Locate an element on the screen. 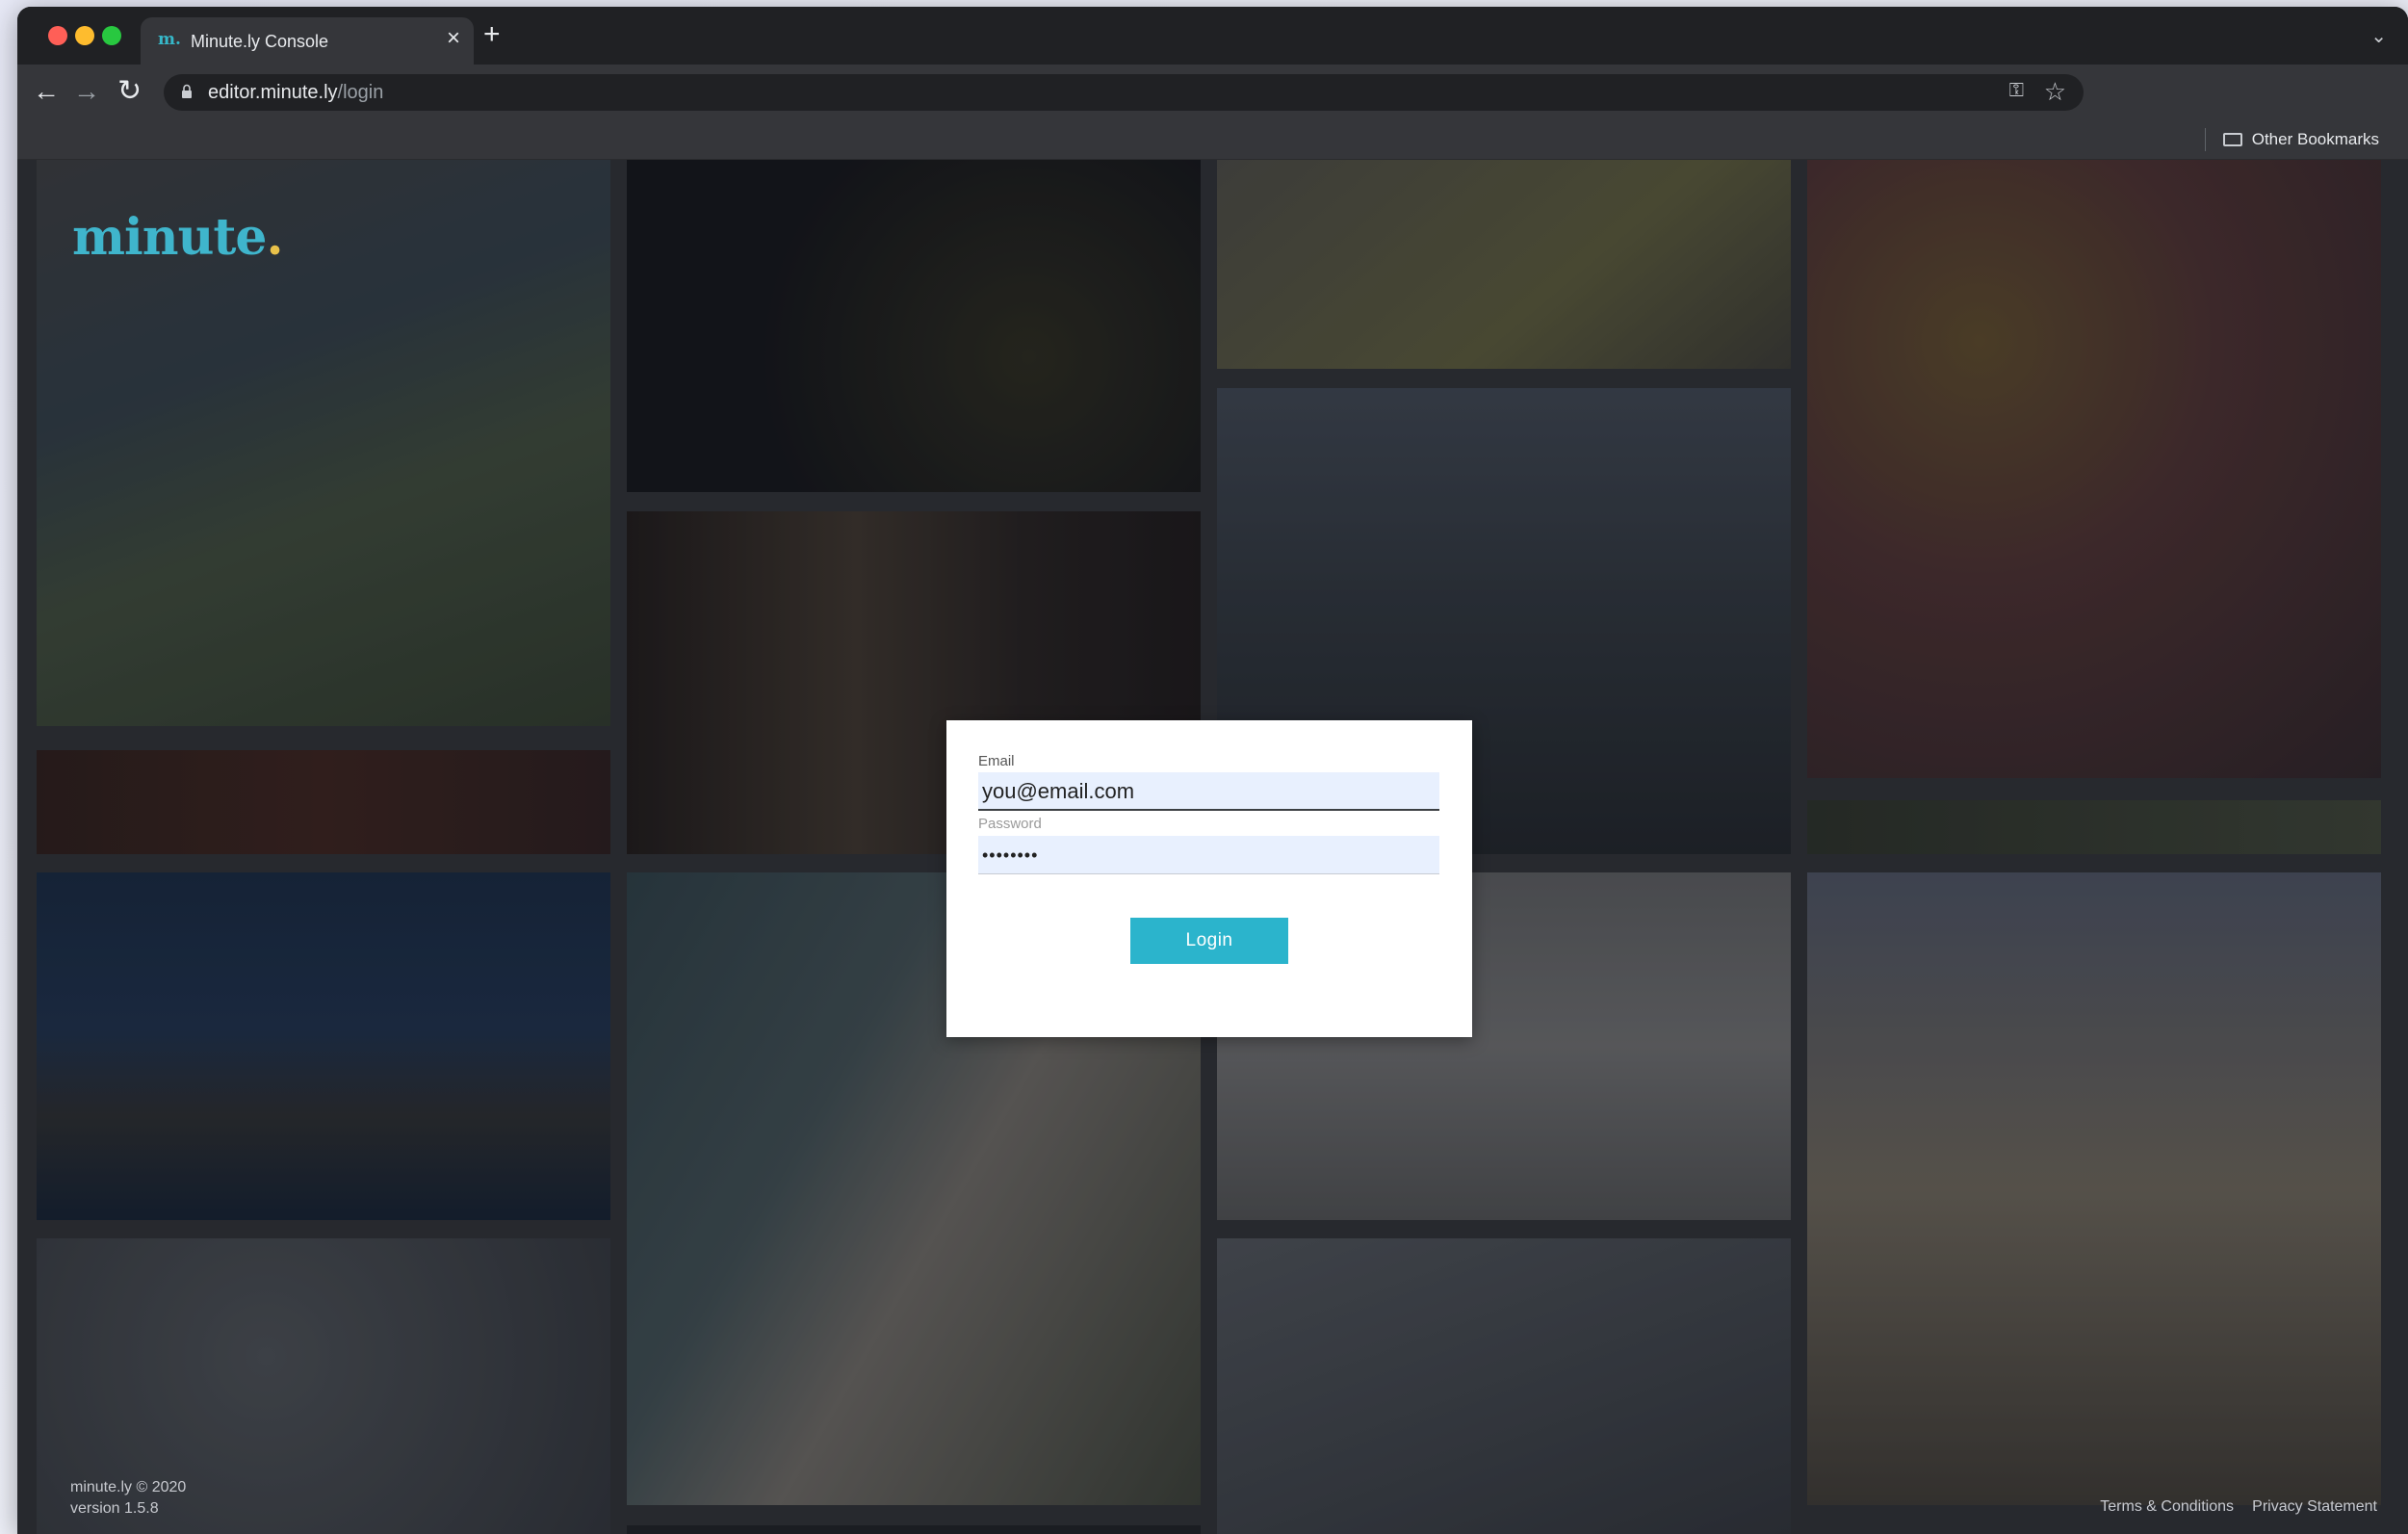  tab-minutely-console: m. Minute.ly Console × is located at coordinates (307, 41).